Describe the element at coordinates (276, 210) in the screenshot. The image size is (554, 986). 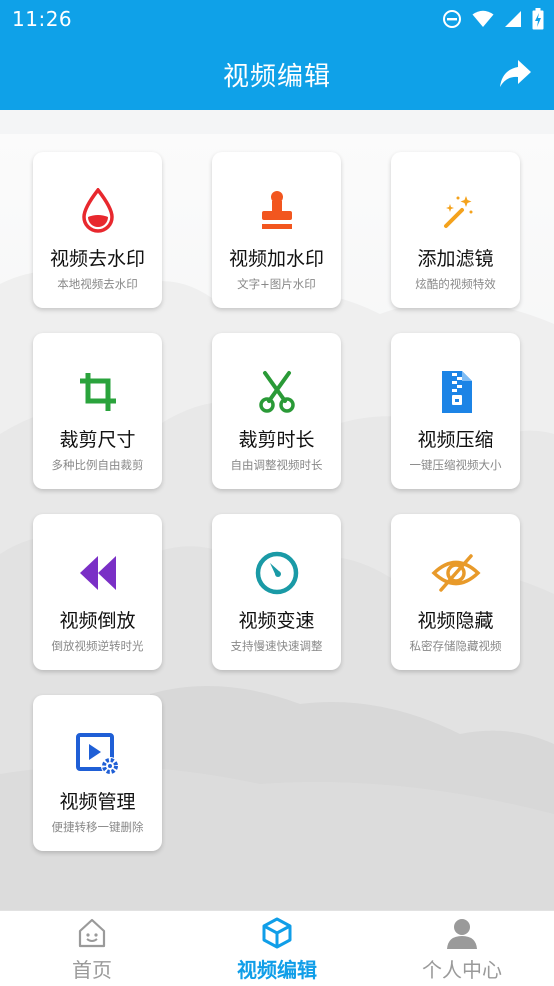
I see `stamp-icon` at that location.